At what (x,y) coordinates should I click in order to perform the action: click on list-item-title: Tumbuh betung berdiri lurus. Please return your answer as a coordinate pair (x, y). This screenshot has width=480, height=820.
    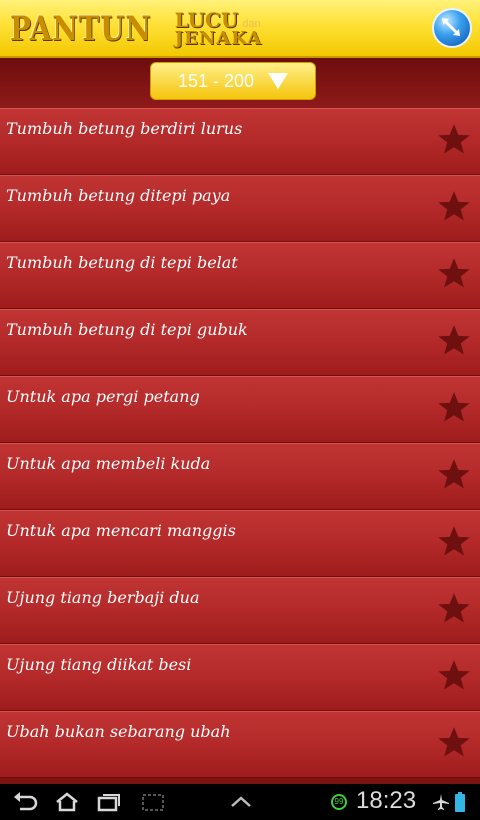
    Looking at the image, I should click on (124, 128).